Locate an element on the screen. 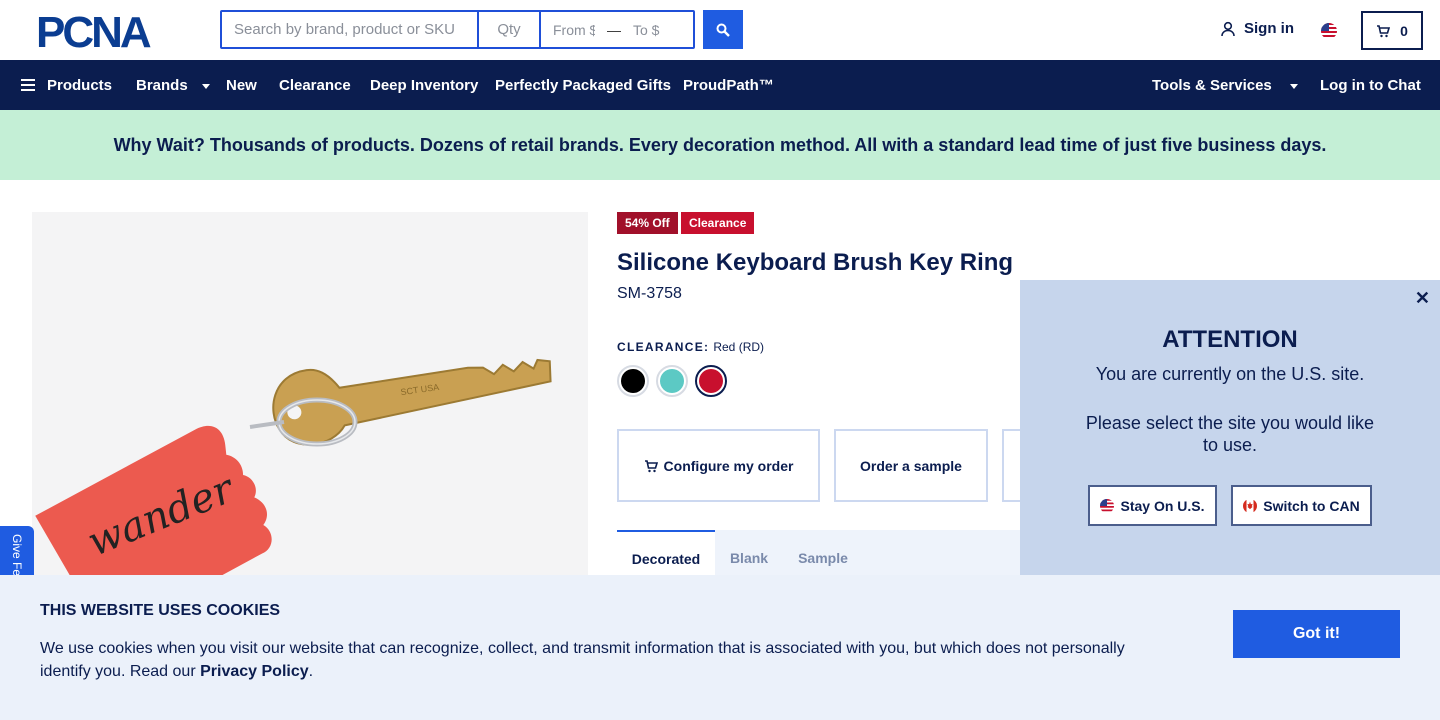 This screenshot has width=1440, height=720. search-button is located at coordinates (723, 29).